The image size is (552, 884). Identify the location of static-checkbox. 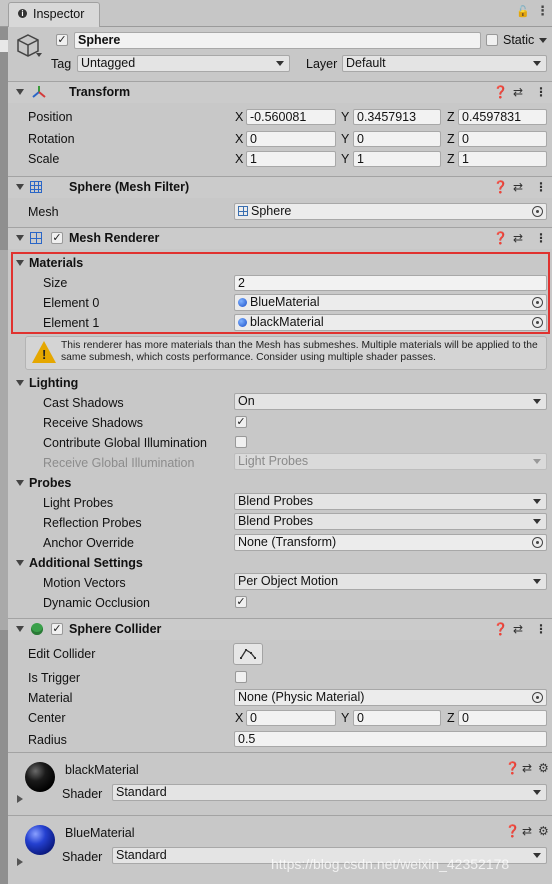
(492, 40).